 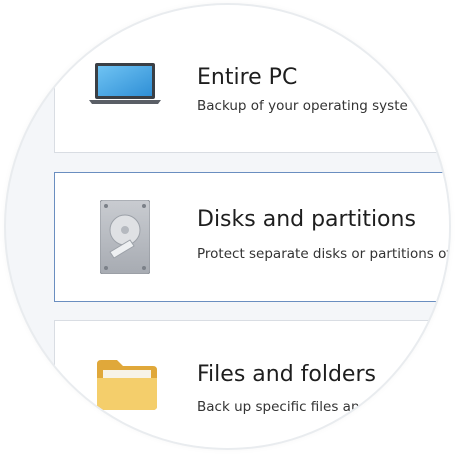 I want to click on option-description: Backup of your operating syste, so click(x=302, y=106).